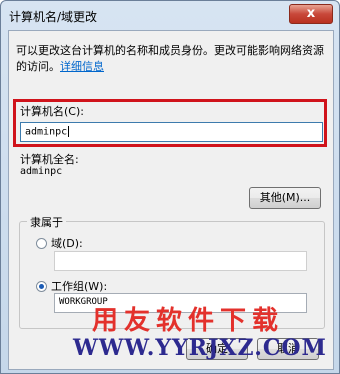 Image resolution: width=340 pixels, height=374 pixels. What do you see at coordinates (79, 286) in the screenshot?
I see `workgroup-label: 工作组(W):` at bounding box center [79, 286].